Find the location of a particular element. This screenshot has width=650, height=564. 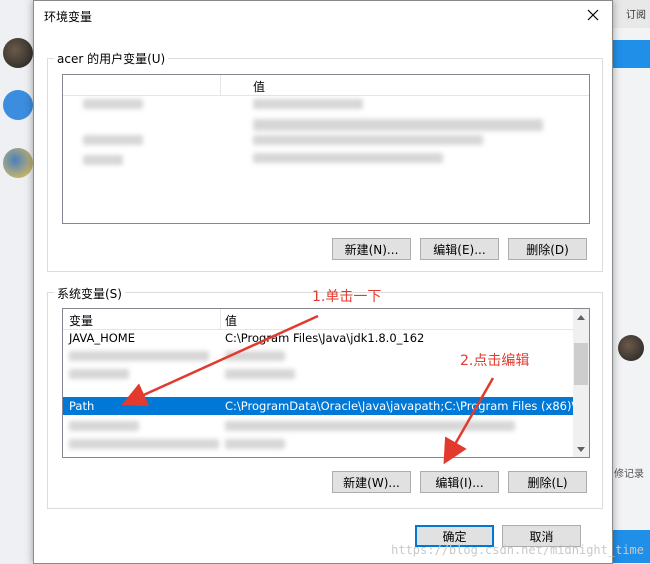

watermark: https://blog.csdn.net/midnight_time is located at coordinates (517, 550).